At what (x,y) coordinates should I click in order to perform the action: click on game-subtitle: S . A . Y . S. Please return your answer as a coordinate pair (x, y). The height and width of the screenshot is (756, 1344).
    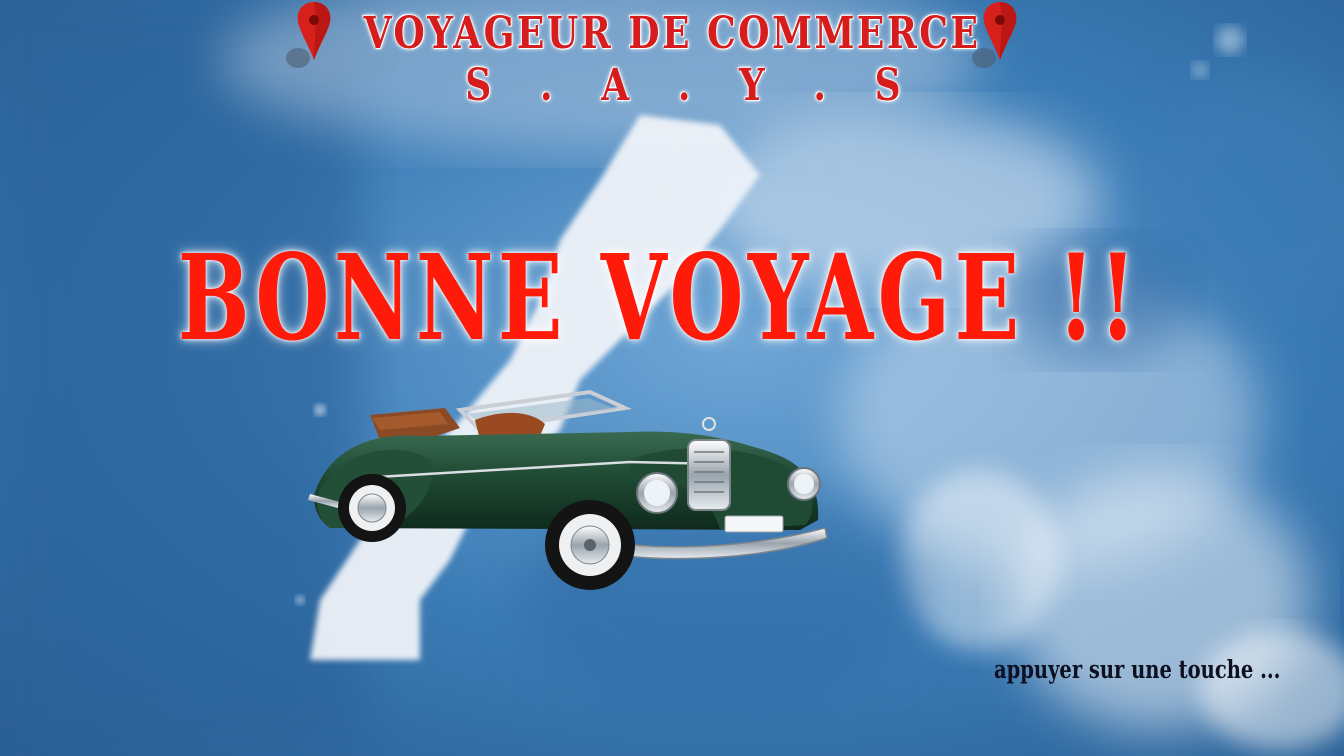
    Looking at the image, I should click on (692, 85).